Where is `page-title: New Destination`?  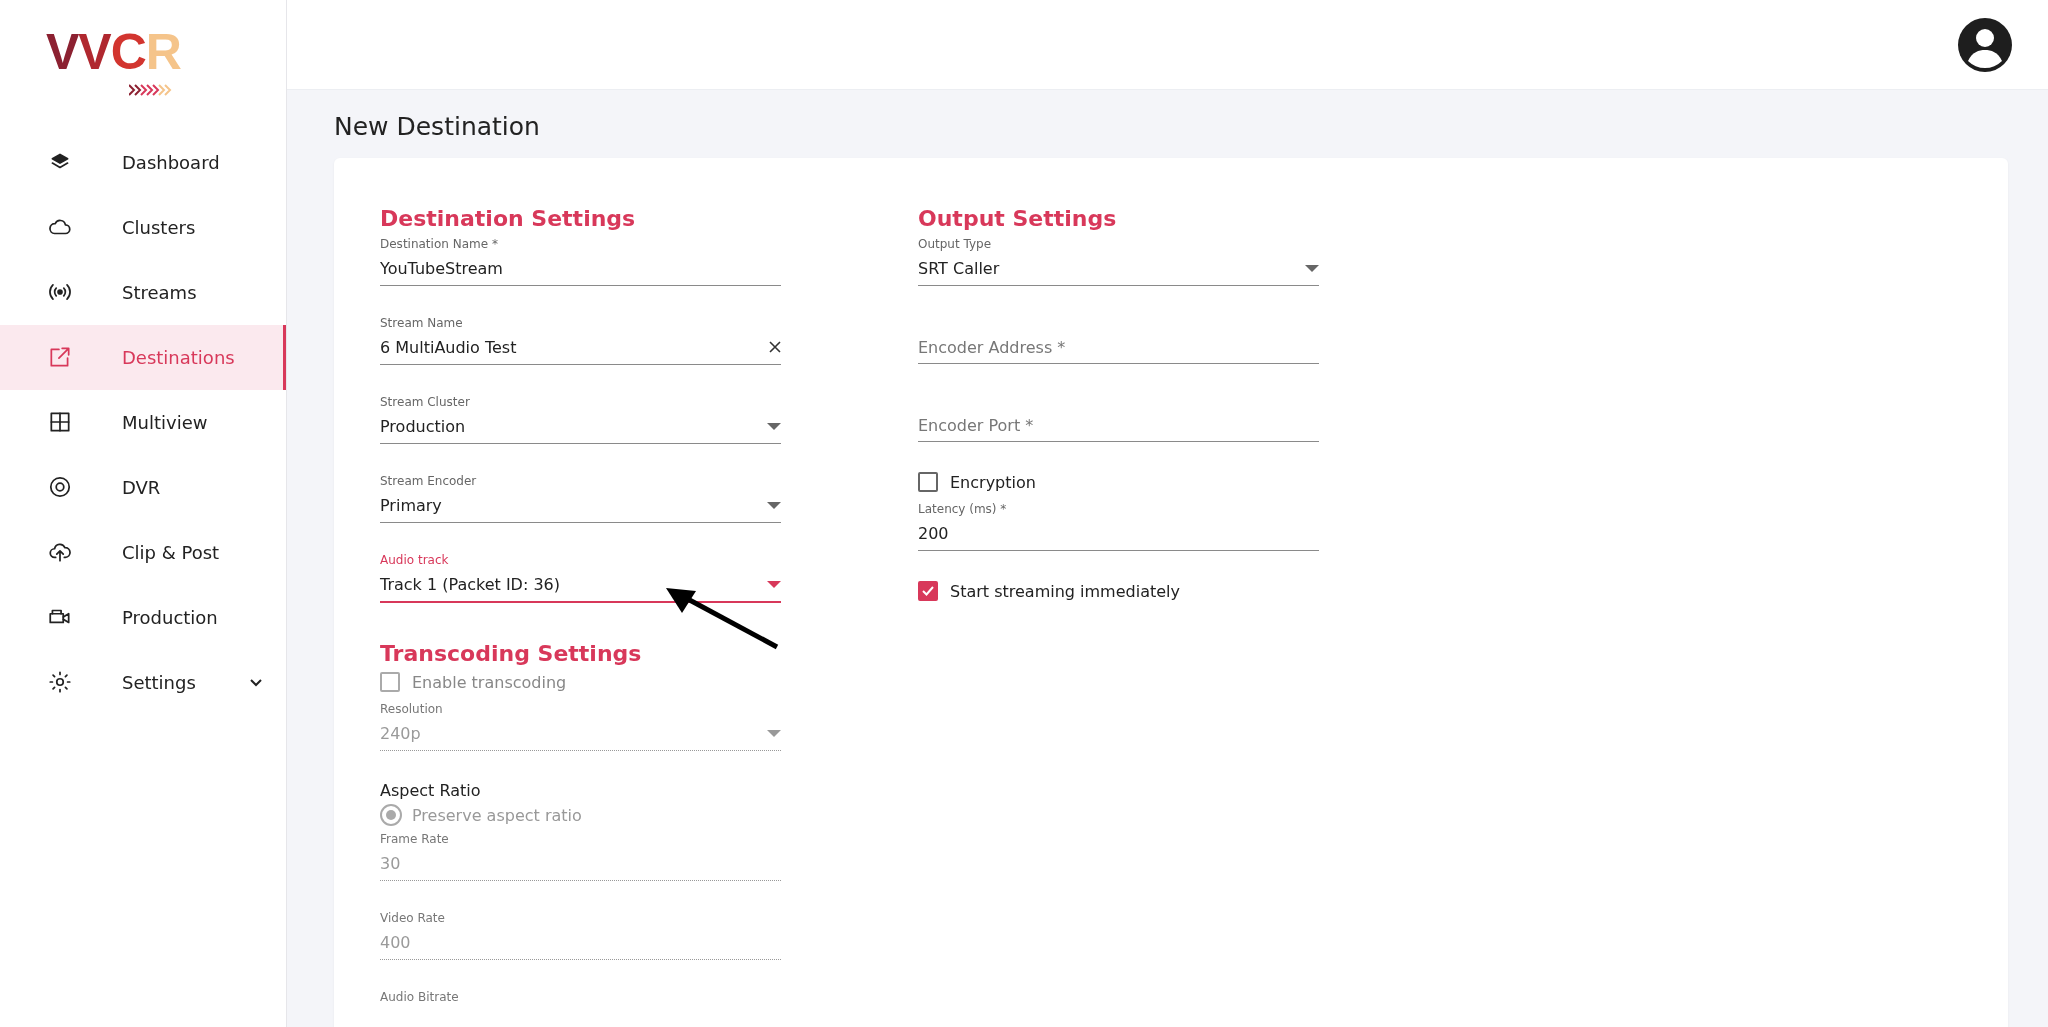 page-title: New Destination is located at coordinates (437, 127).